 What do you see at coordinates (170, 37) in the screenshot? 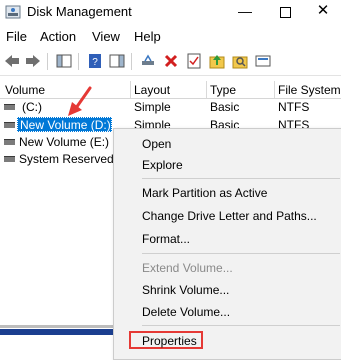
I see `menu-bar: File Action View Help` at bounding box center [170, 37].